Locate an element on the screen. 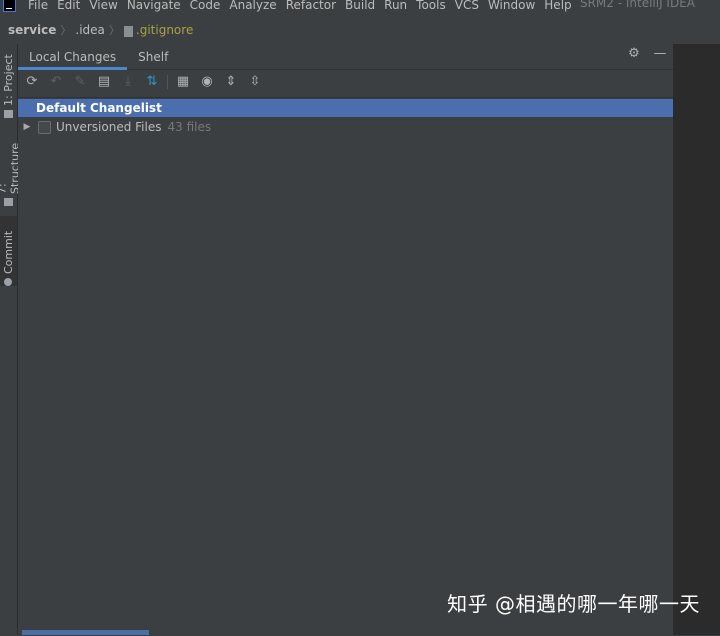 The width and height of the screenshot is (720, 636). folder-icon is located at coordinates (8, 114).